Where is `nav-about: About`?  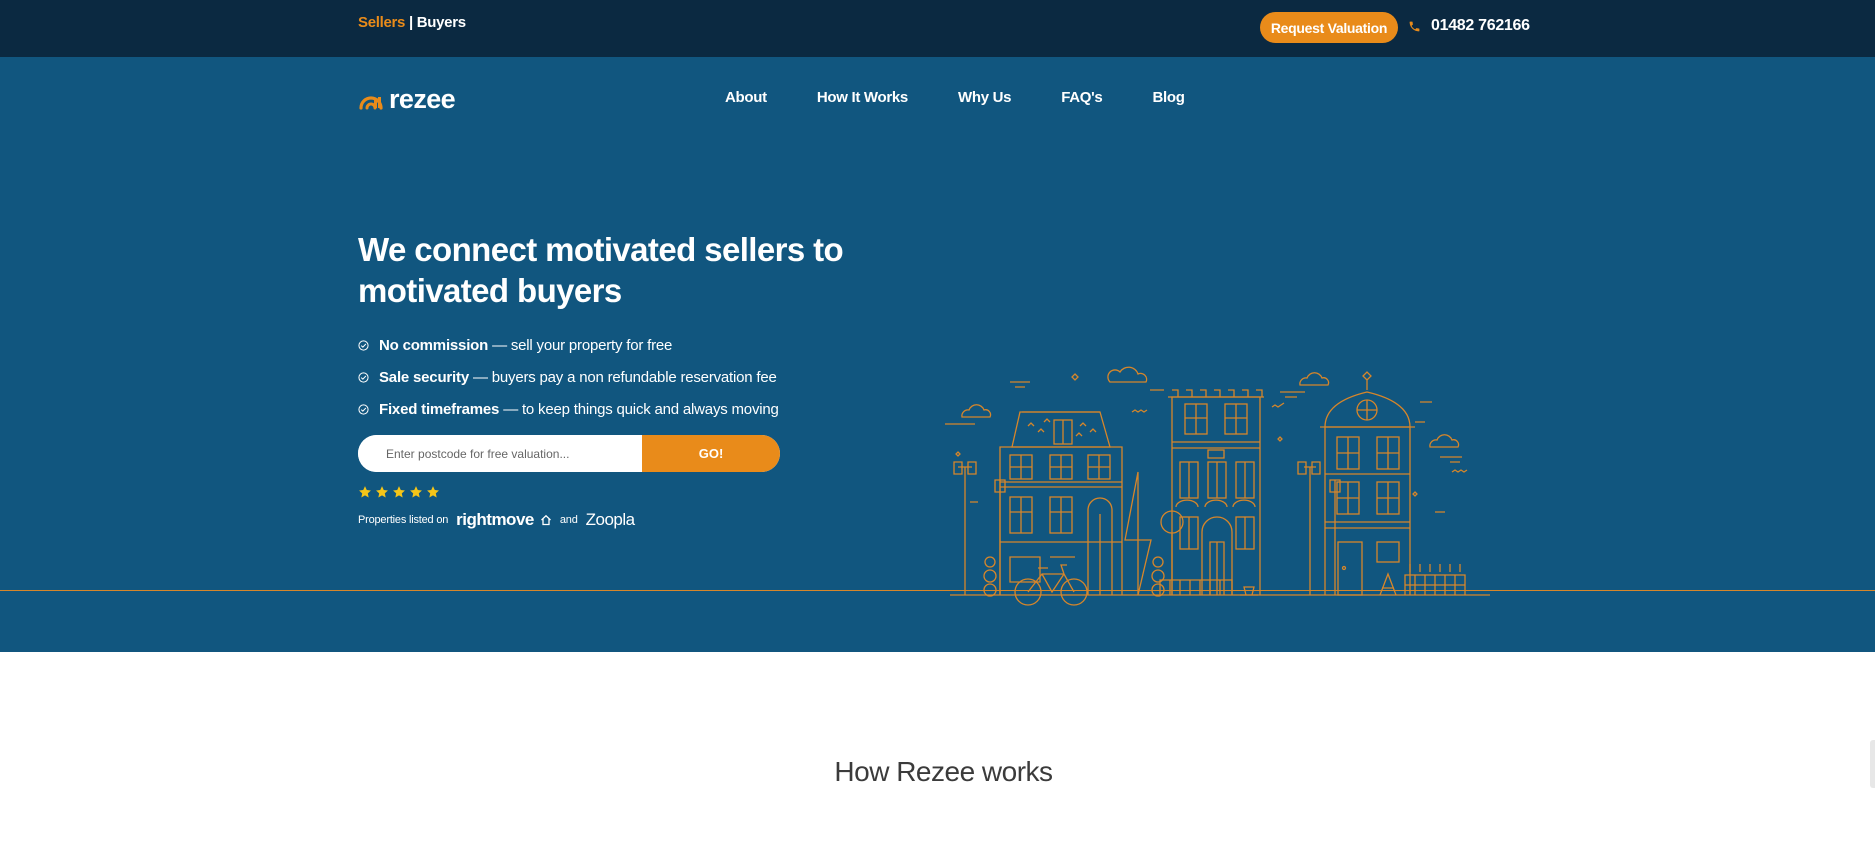 nav-about: About is located at coordinates (746, 97).